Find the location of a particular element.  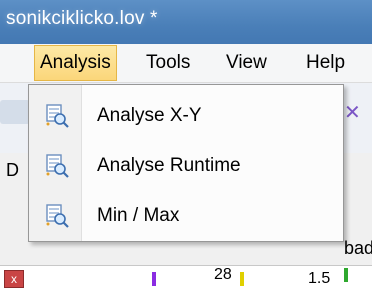

menu-analysis: Analysis is located at coordinates (75, 63).